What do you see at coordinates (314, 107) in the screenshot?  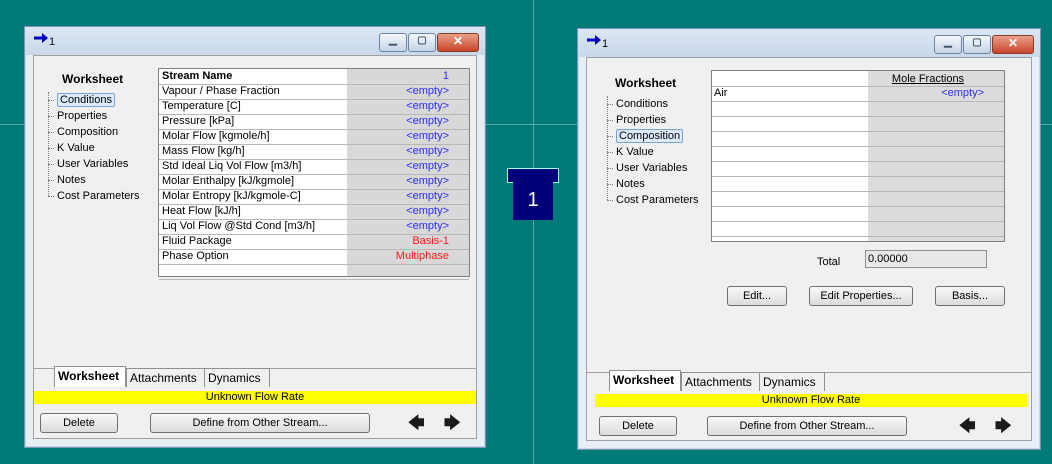 I see `table-row: Temperature [C] <empty>` at bounding box center [314, 107].